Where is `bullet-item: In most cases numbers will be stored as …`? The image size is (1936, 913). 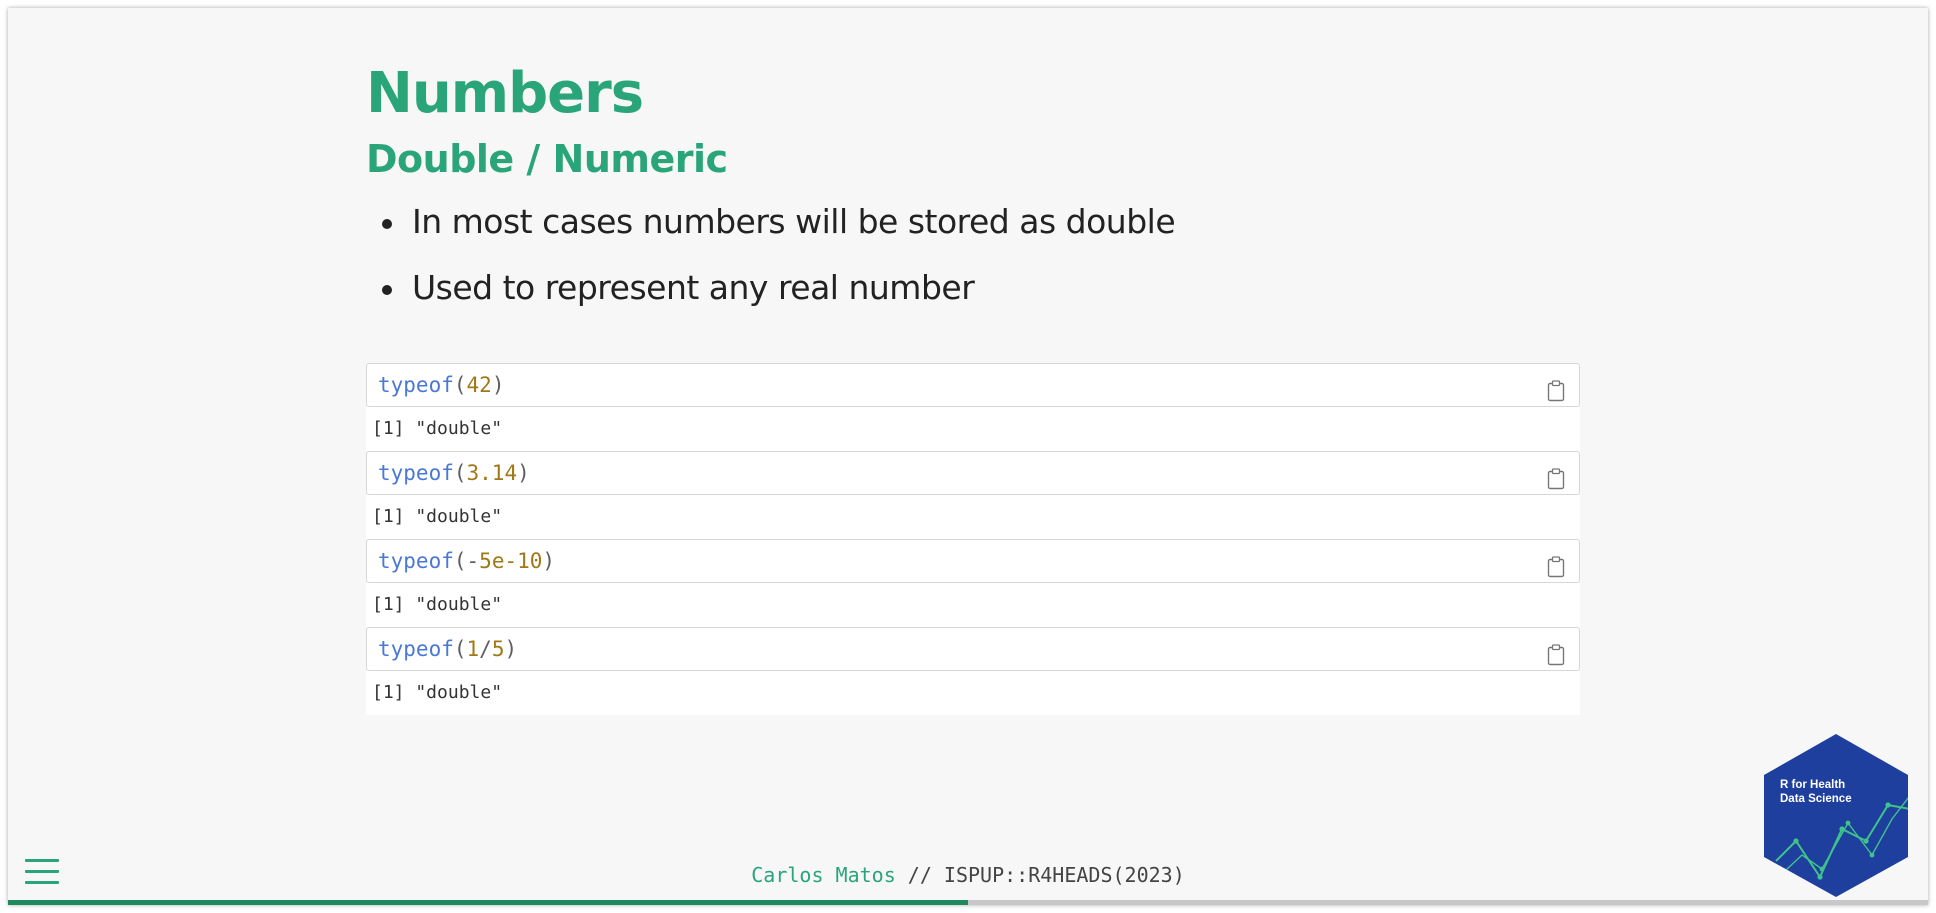
bullet-item: In most cases numbers will be stored as … is located at coordinates (973, 222).